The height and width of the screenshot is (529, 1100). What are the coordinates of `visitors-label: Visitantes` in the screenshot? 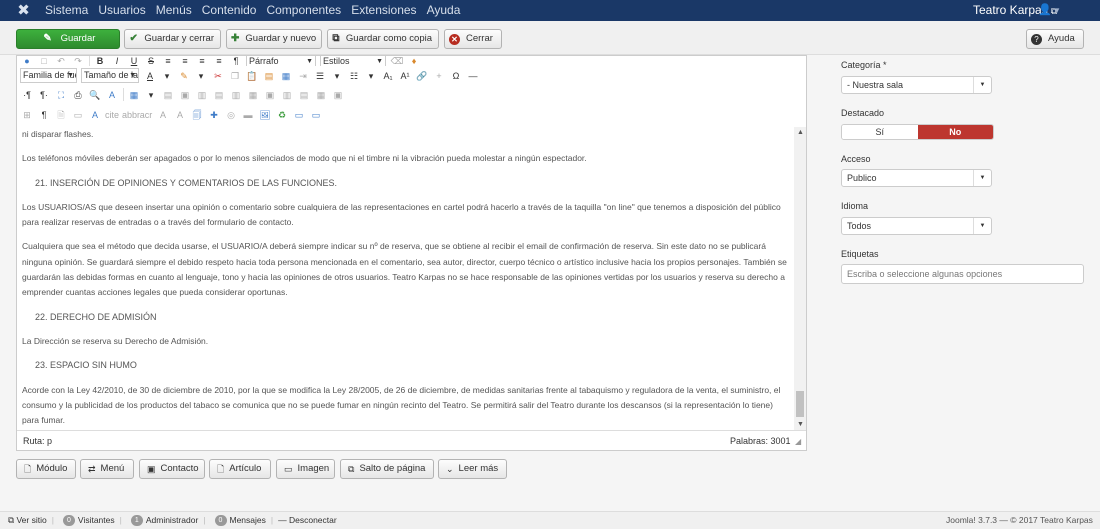 It's located at (96, 520).